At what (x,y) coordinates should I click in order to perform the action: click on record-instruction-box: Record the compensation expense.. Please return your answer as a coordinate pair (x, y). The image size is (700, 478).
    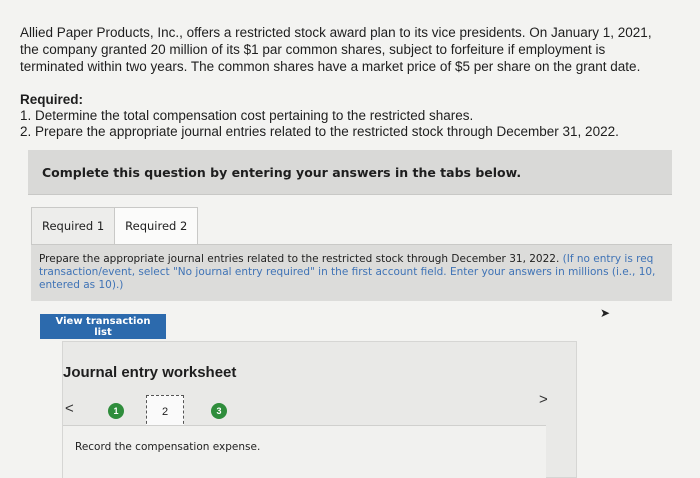
    Looking at the image, I should click on (304, 451).